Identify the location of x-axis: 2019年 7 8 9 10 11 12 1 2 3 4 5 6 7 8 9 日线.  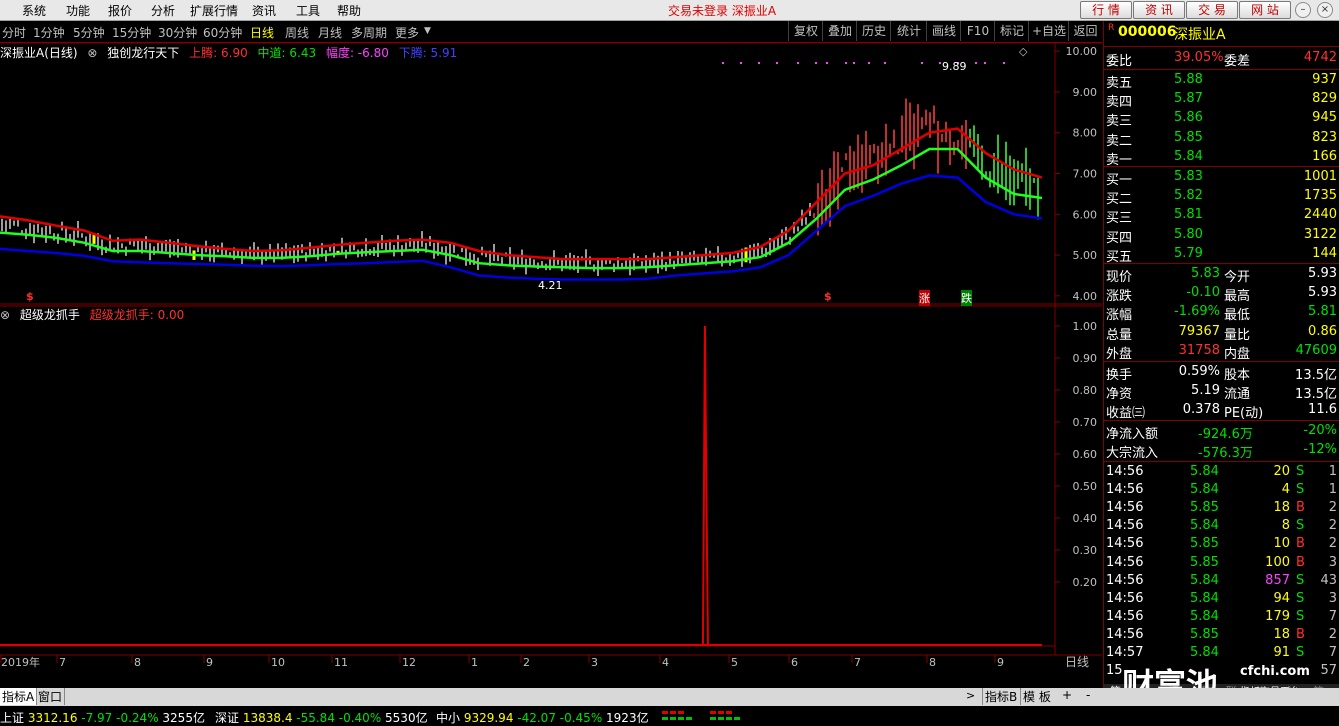
(544, 662).